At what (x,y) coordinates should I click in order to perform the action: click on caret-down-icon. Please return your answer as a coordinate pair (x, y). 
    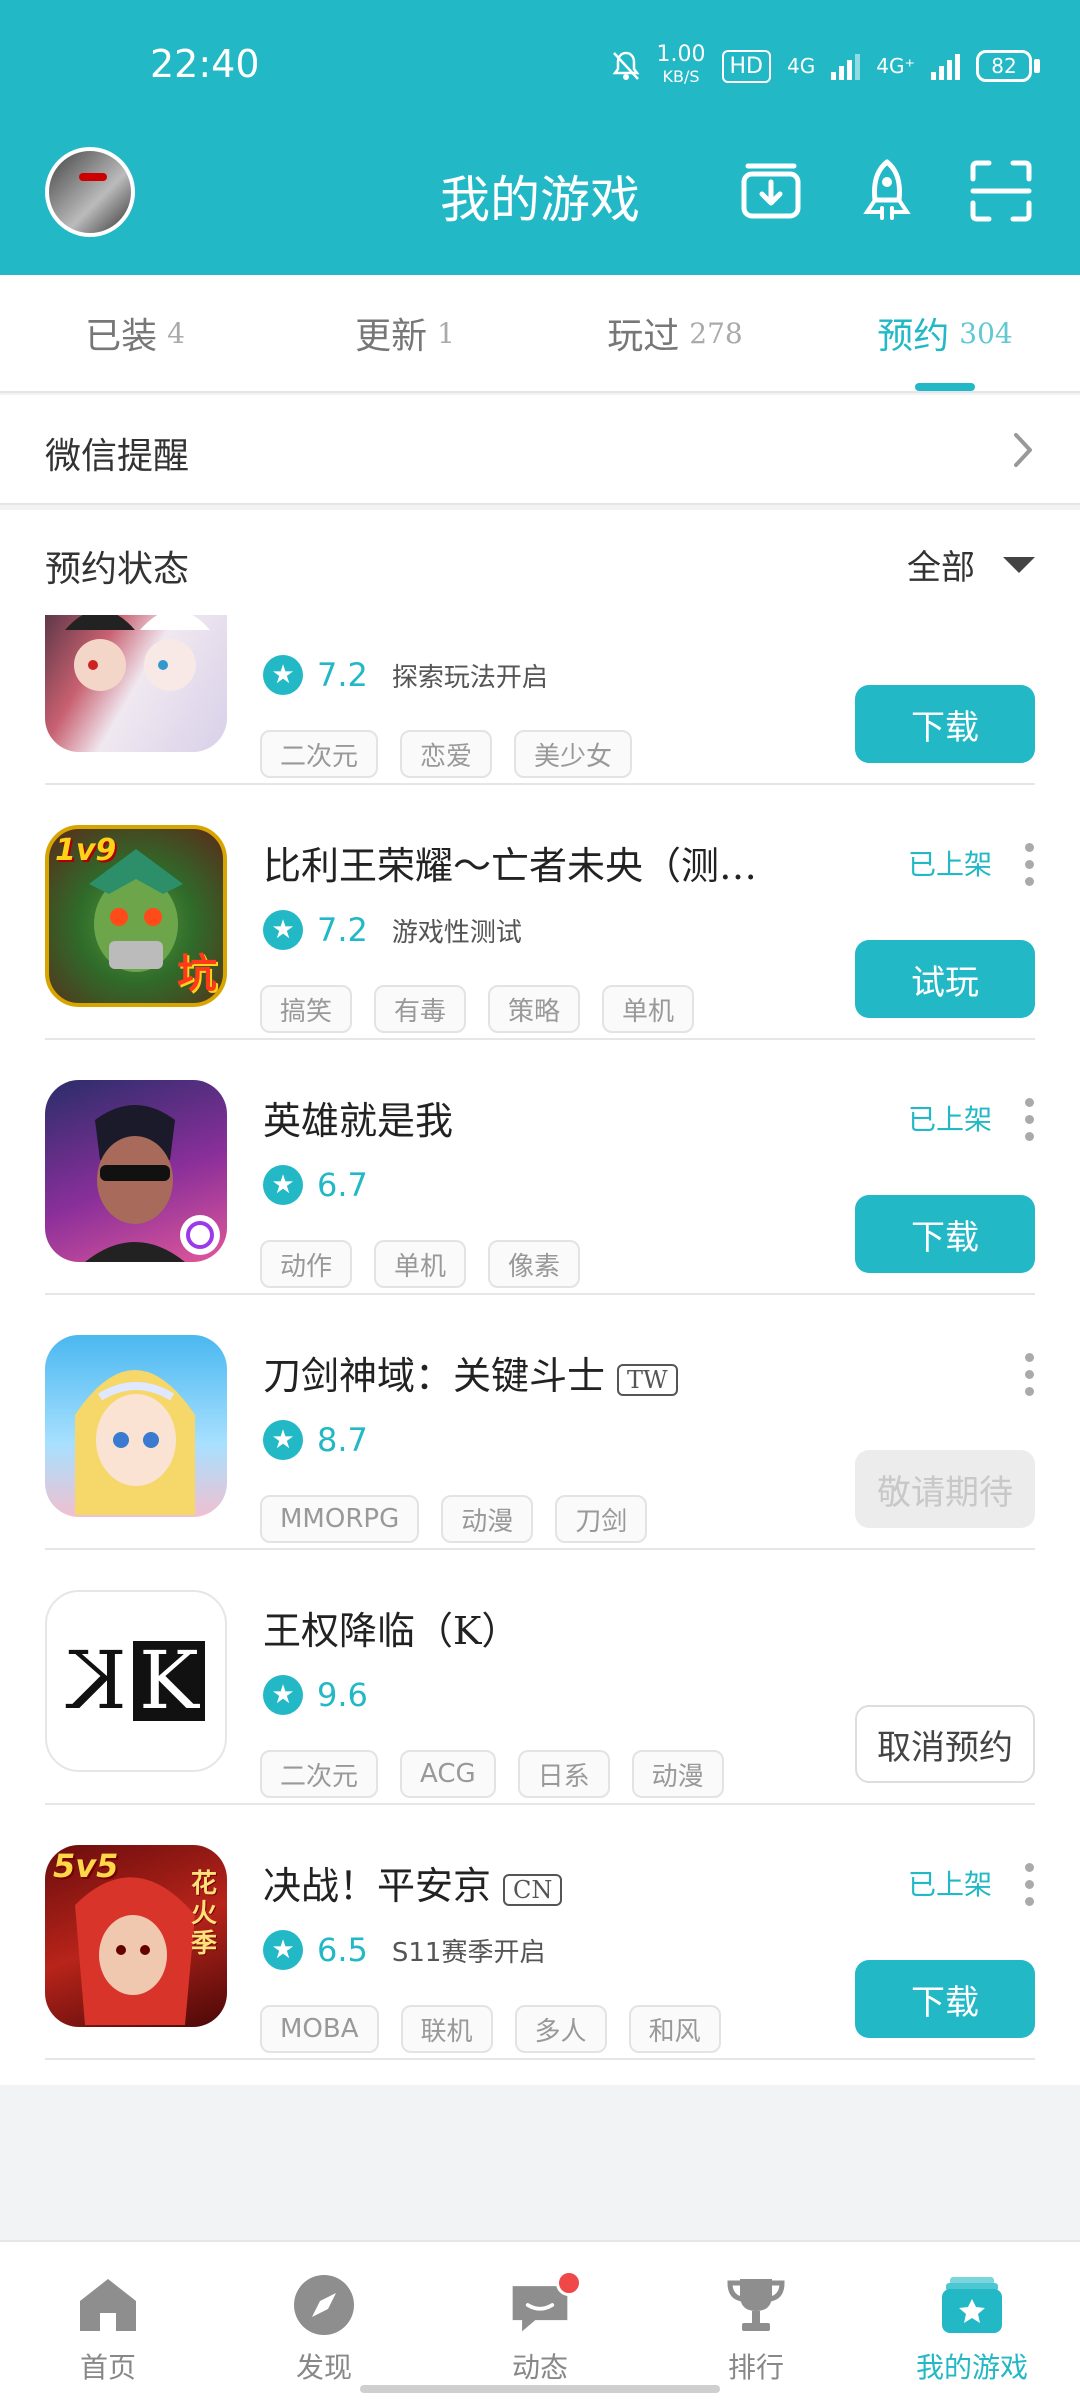
    Looking at the image, I should click on (1019, 564).